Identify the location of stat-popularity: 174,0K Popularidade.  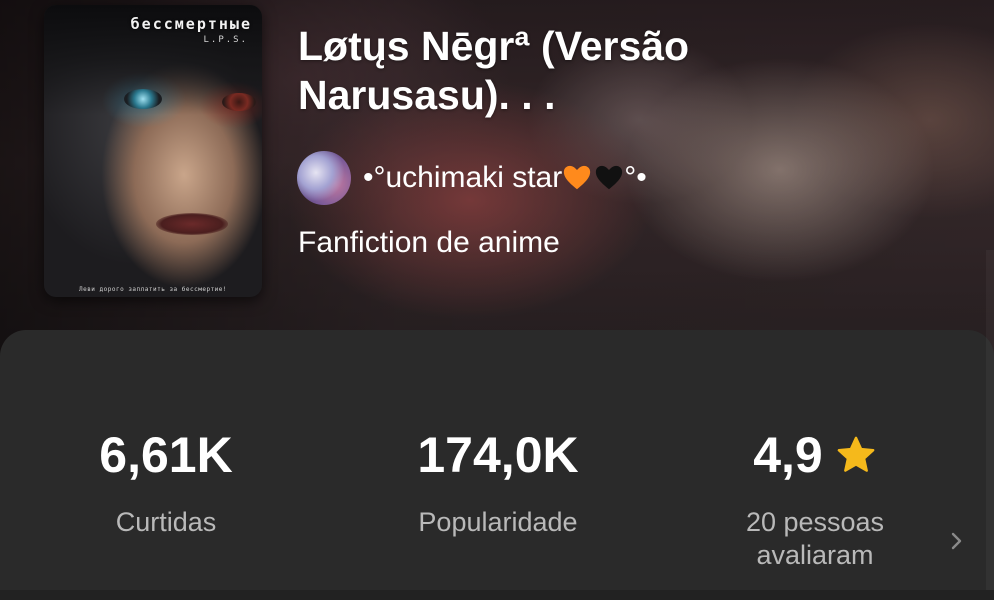
(498, 484).